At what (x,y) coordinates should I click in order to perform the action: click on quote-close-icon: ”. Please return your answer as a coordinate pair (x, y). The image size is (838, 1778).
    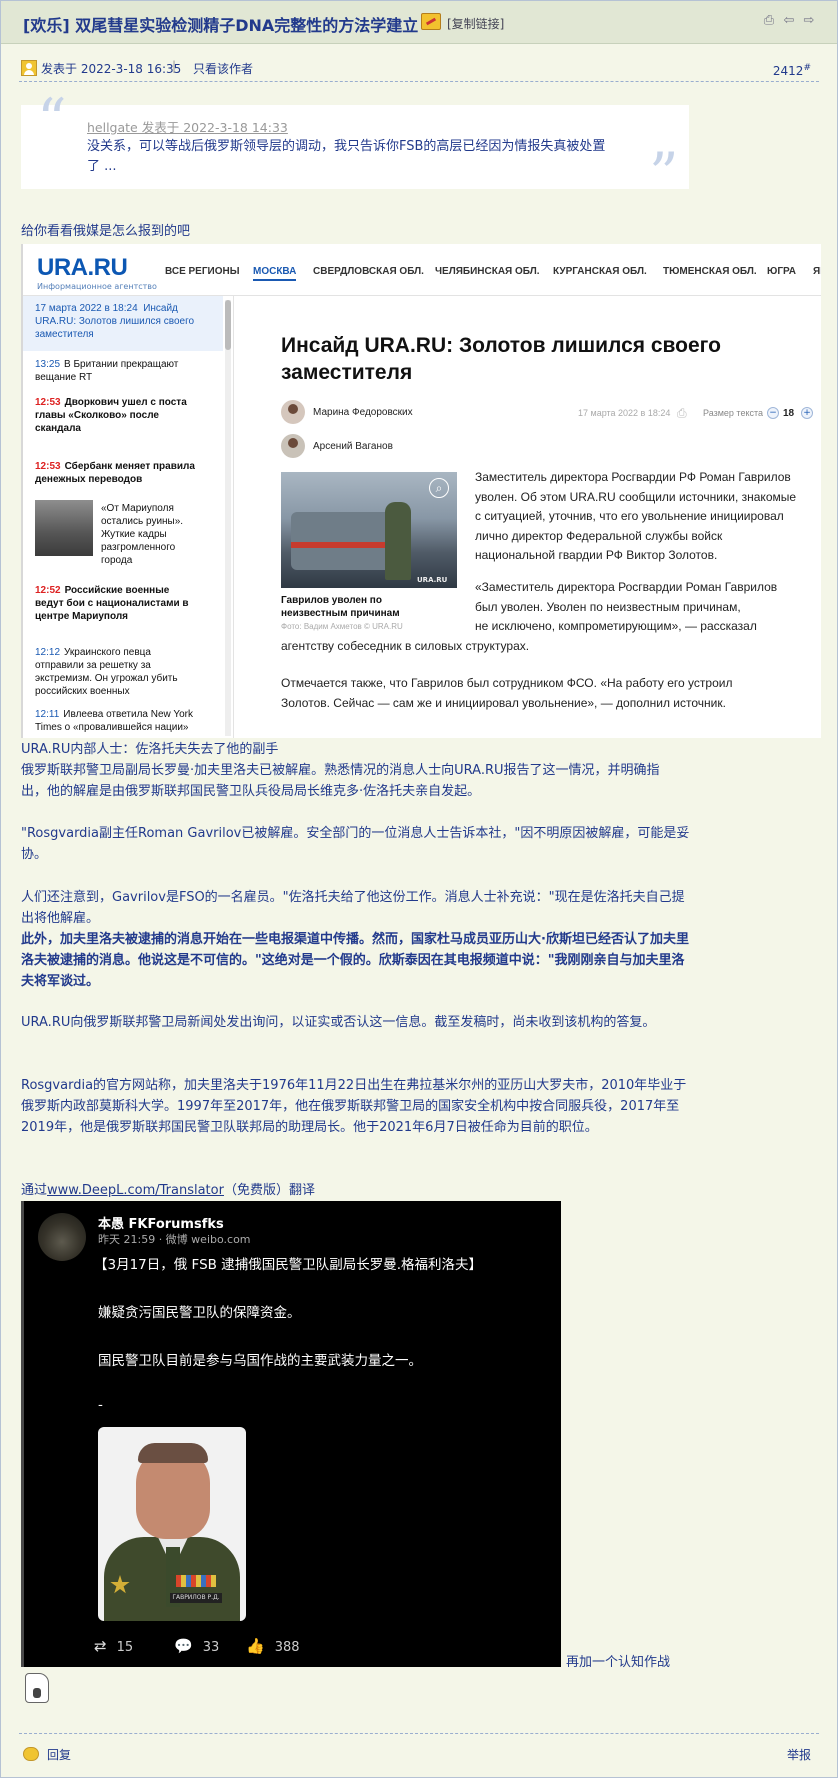
    Looking at the image, I should click on (664, 174).